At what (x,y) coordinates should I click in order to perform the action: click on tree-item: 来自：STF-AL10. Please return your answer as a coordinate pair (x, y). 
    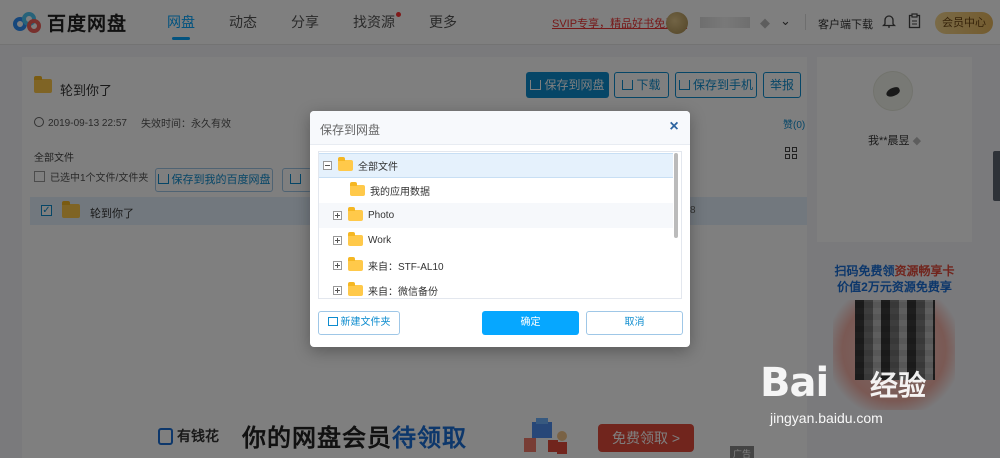
    Looking at the image, I should click on (496, 265).